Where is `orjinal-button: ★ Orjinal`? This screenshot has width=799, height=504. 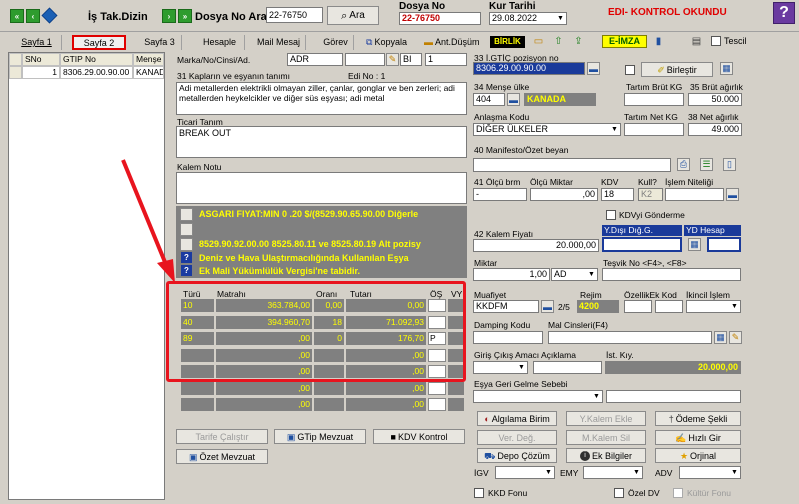 orjinal-button: ★ Orjinal is located at coordinates (698, 455).